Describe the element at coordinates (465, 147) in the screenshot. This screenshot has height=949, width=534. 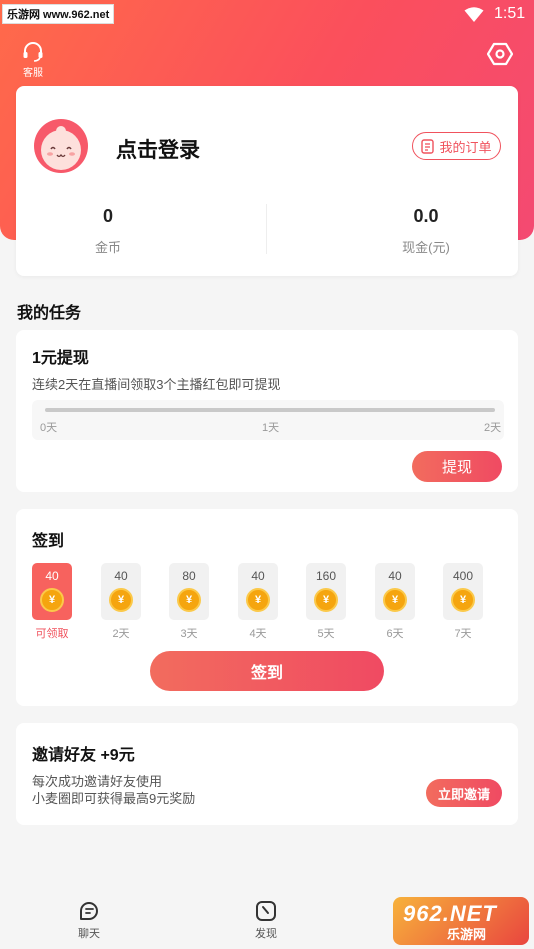
I see `my-orders-label: 我的订单` at that location.